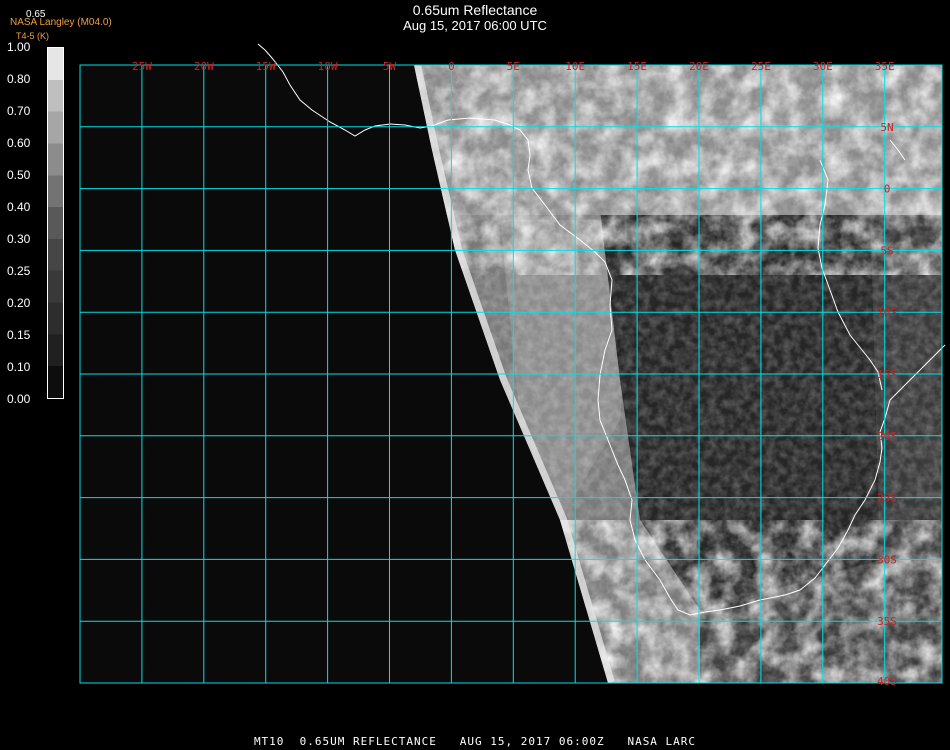  Describe the element at coordinates (887, 498) in the screenshot. I see `latitude-label: 25S` at that location.